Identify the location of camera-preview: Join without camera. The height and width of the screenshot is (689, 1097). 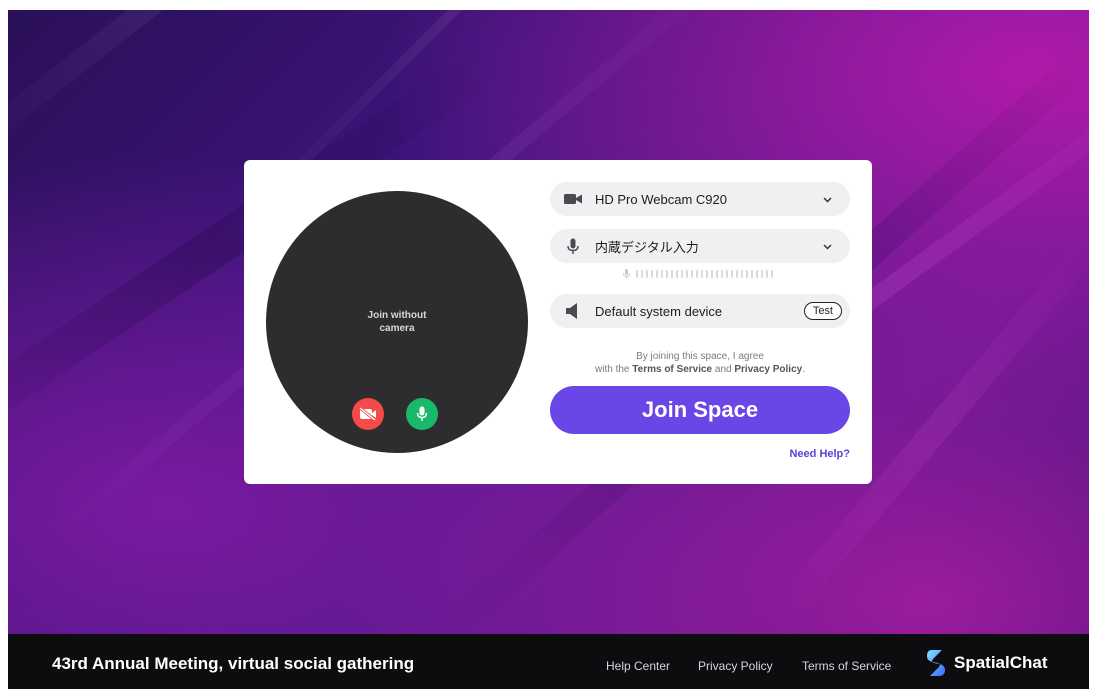
(397, 322).